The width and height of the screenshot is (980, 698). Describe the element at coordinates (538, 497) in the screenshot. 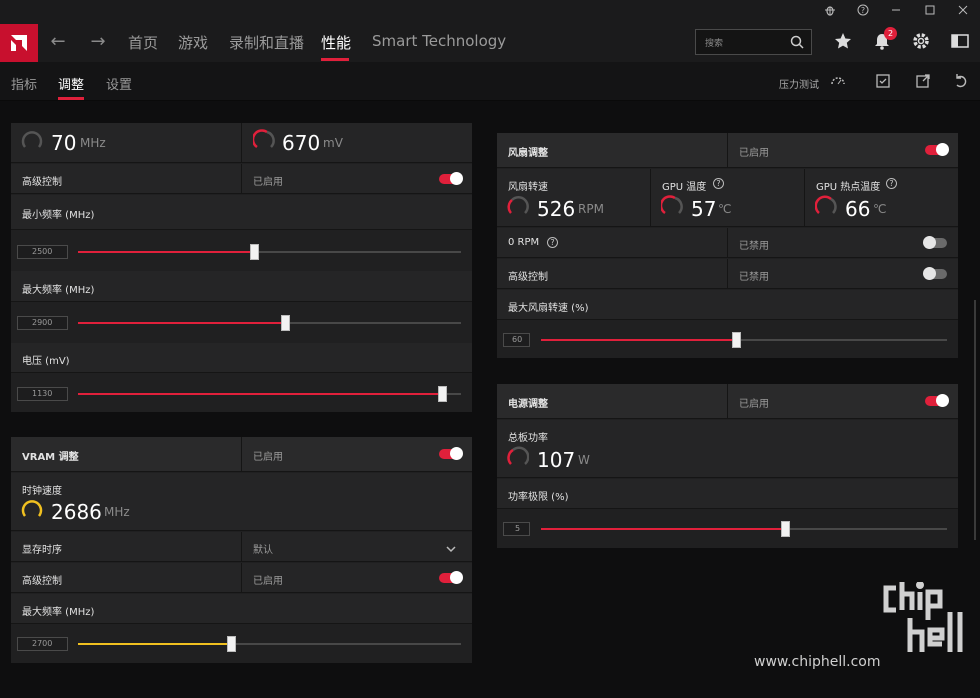

I see `power-limit-label: 功率极限 (%)` at that location.